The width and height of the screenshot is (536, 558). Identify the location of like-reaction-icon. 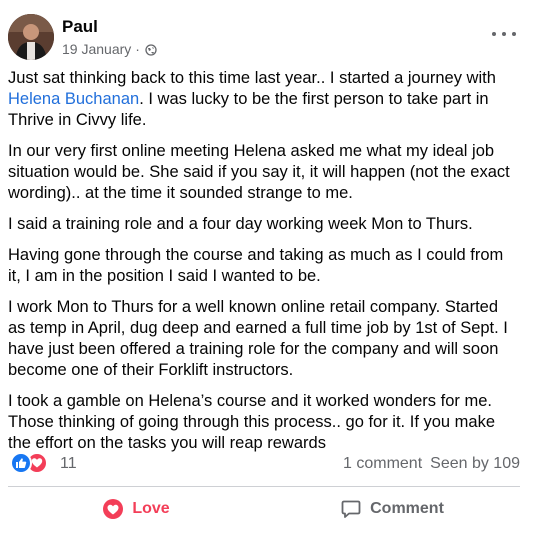
(21, 463).